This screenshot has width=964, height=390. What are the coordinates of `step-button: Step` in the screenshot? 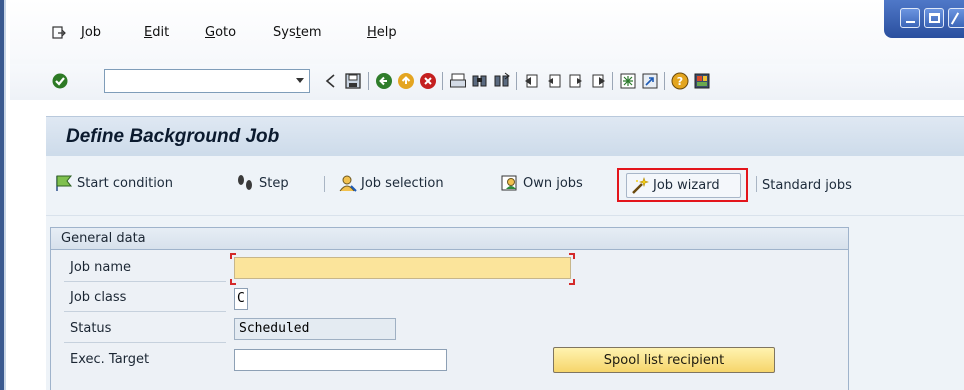 It's located at (261, 183).